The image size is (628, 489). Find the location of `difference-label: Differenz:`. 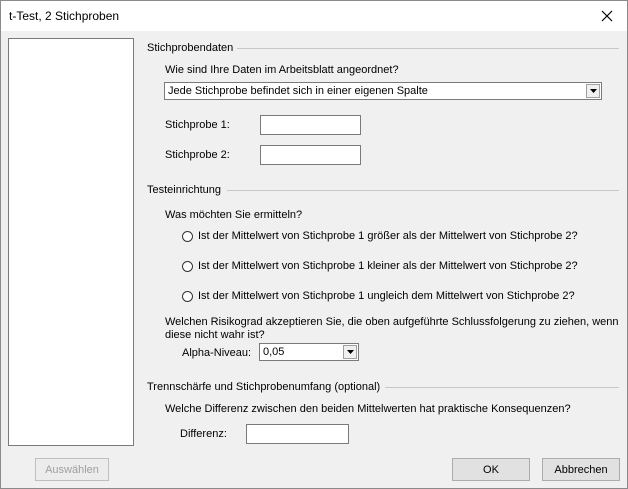

difference-label: Differenz: is located at coordinates (203, 434).